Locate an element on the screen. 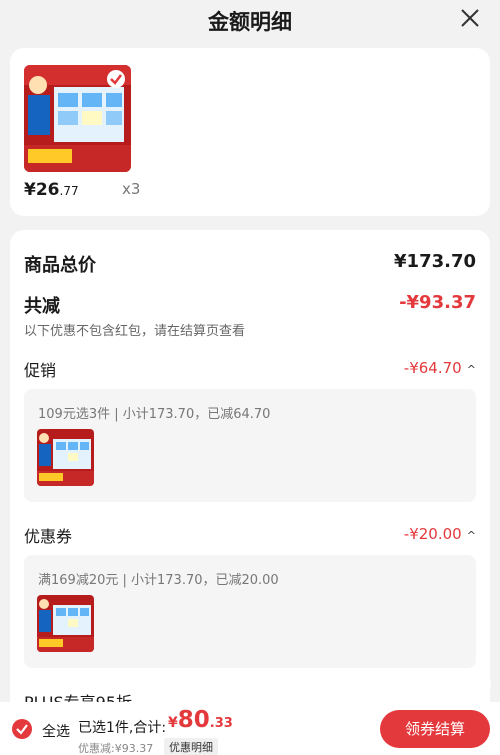 This screenshot has width=500, height=755. select-all-label: 全选 is located at coordinates (56, 731).